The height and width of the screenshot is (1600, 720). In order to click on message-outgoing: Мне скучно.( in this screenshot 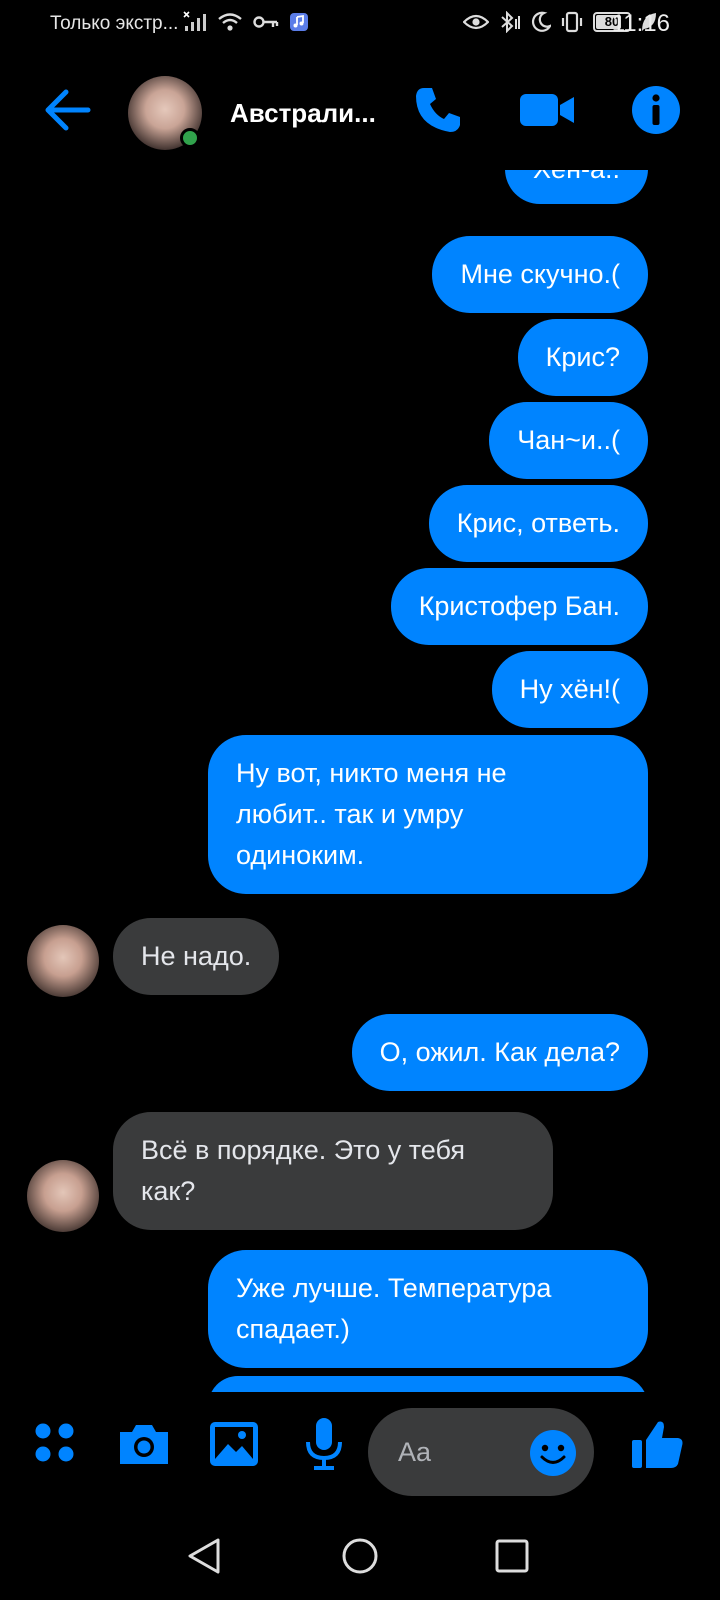, I will do `click(540, 274)`.